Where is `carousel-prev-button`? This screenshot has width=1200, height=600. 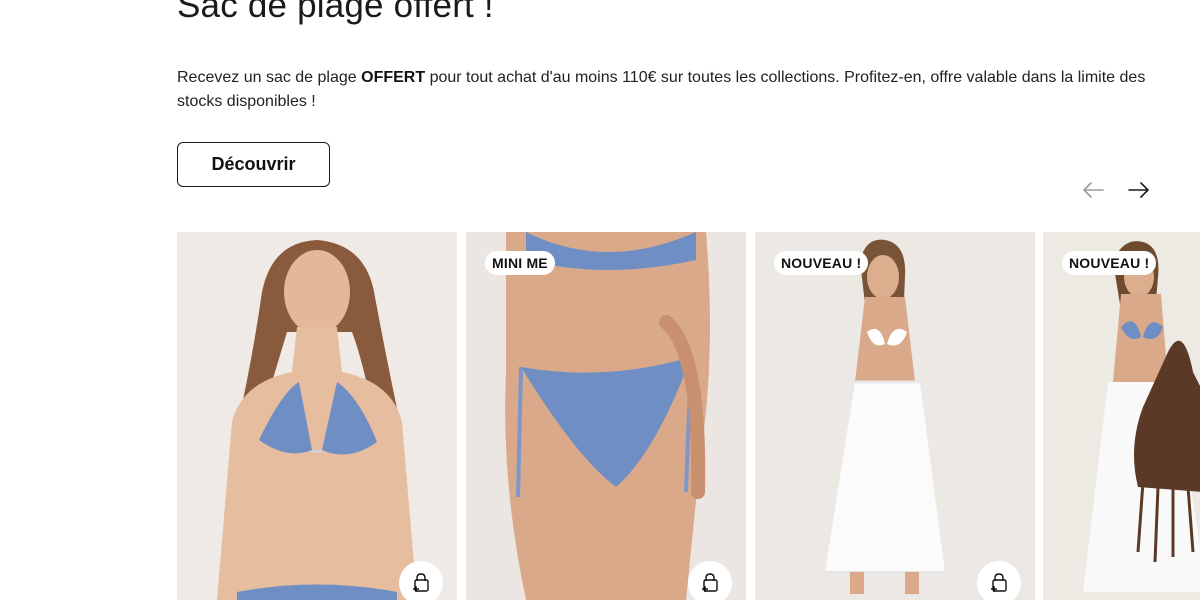
carousel-prev-button is located at coordinates (1093, 190).